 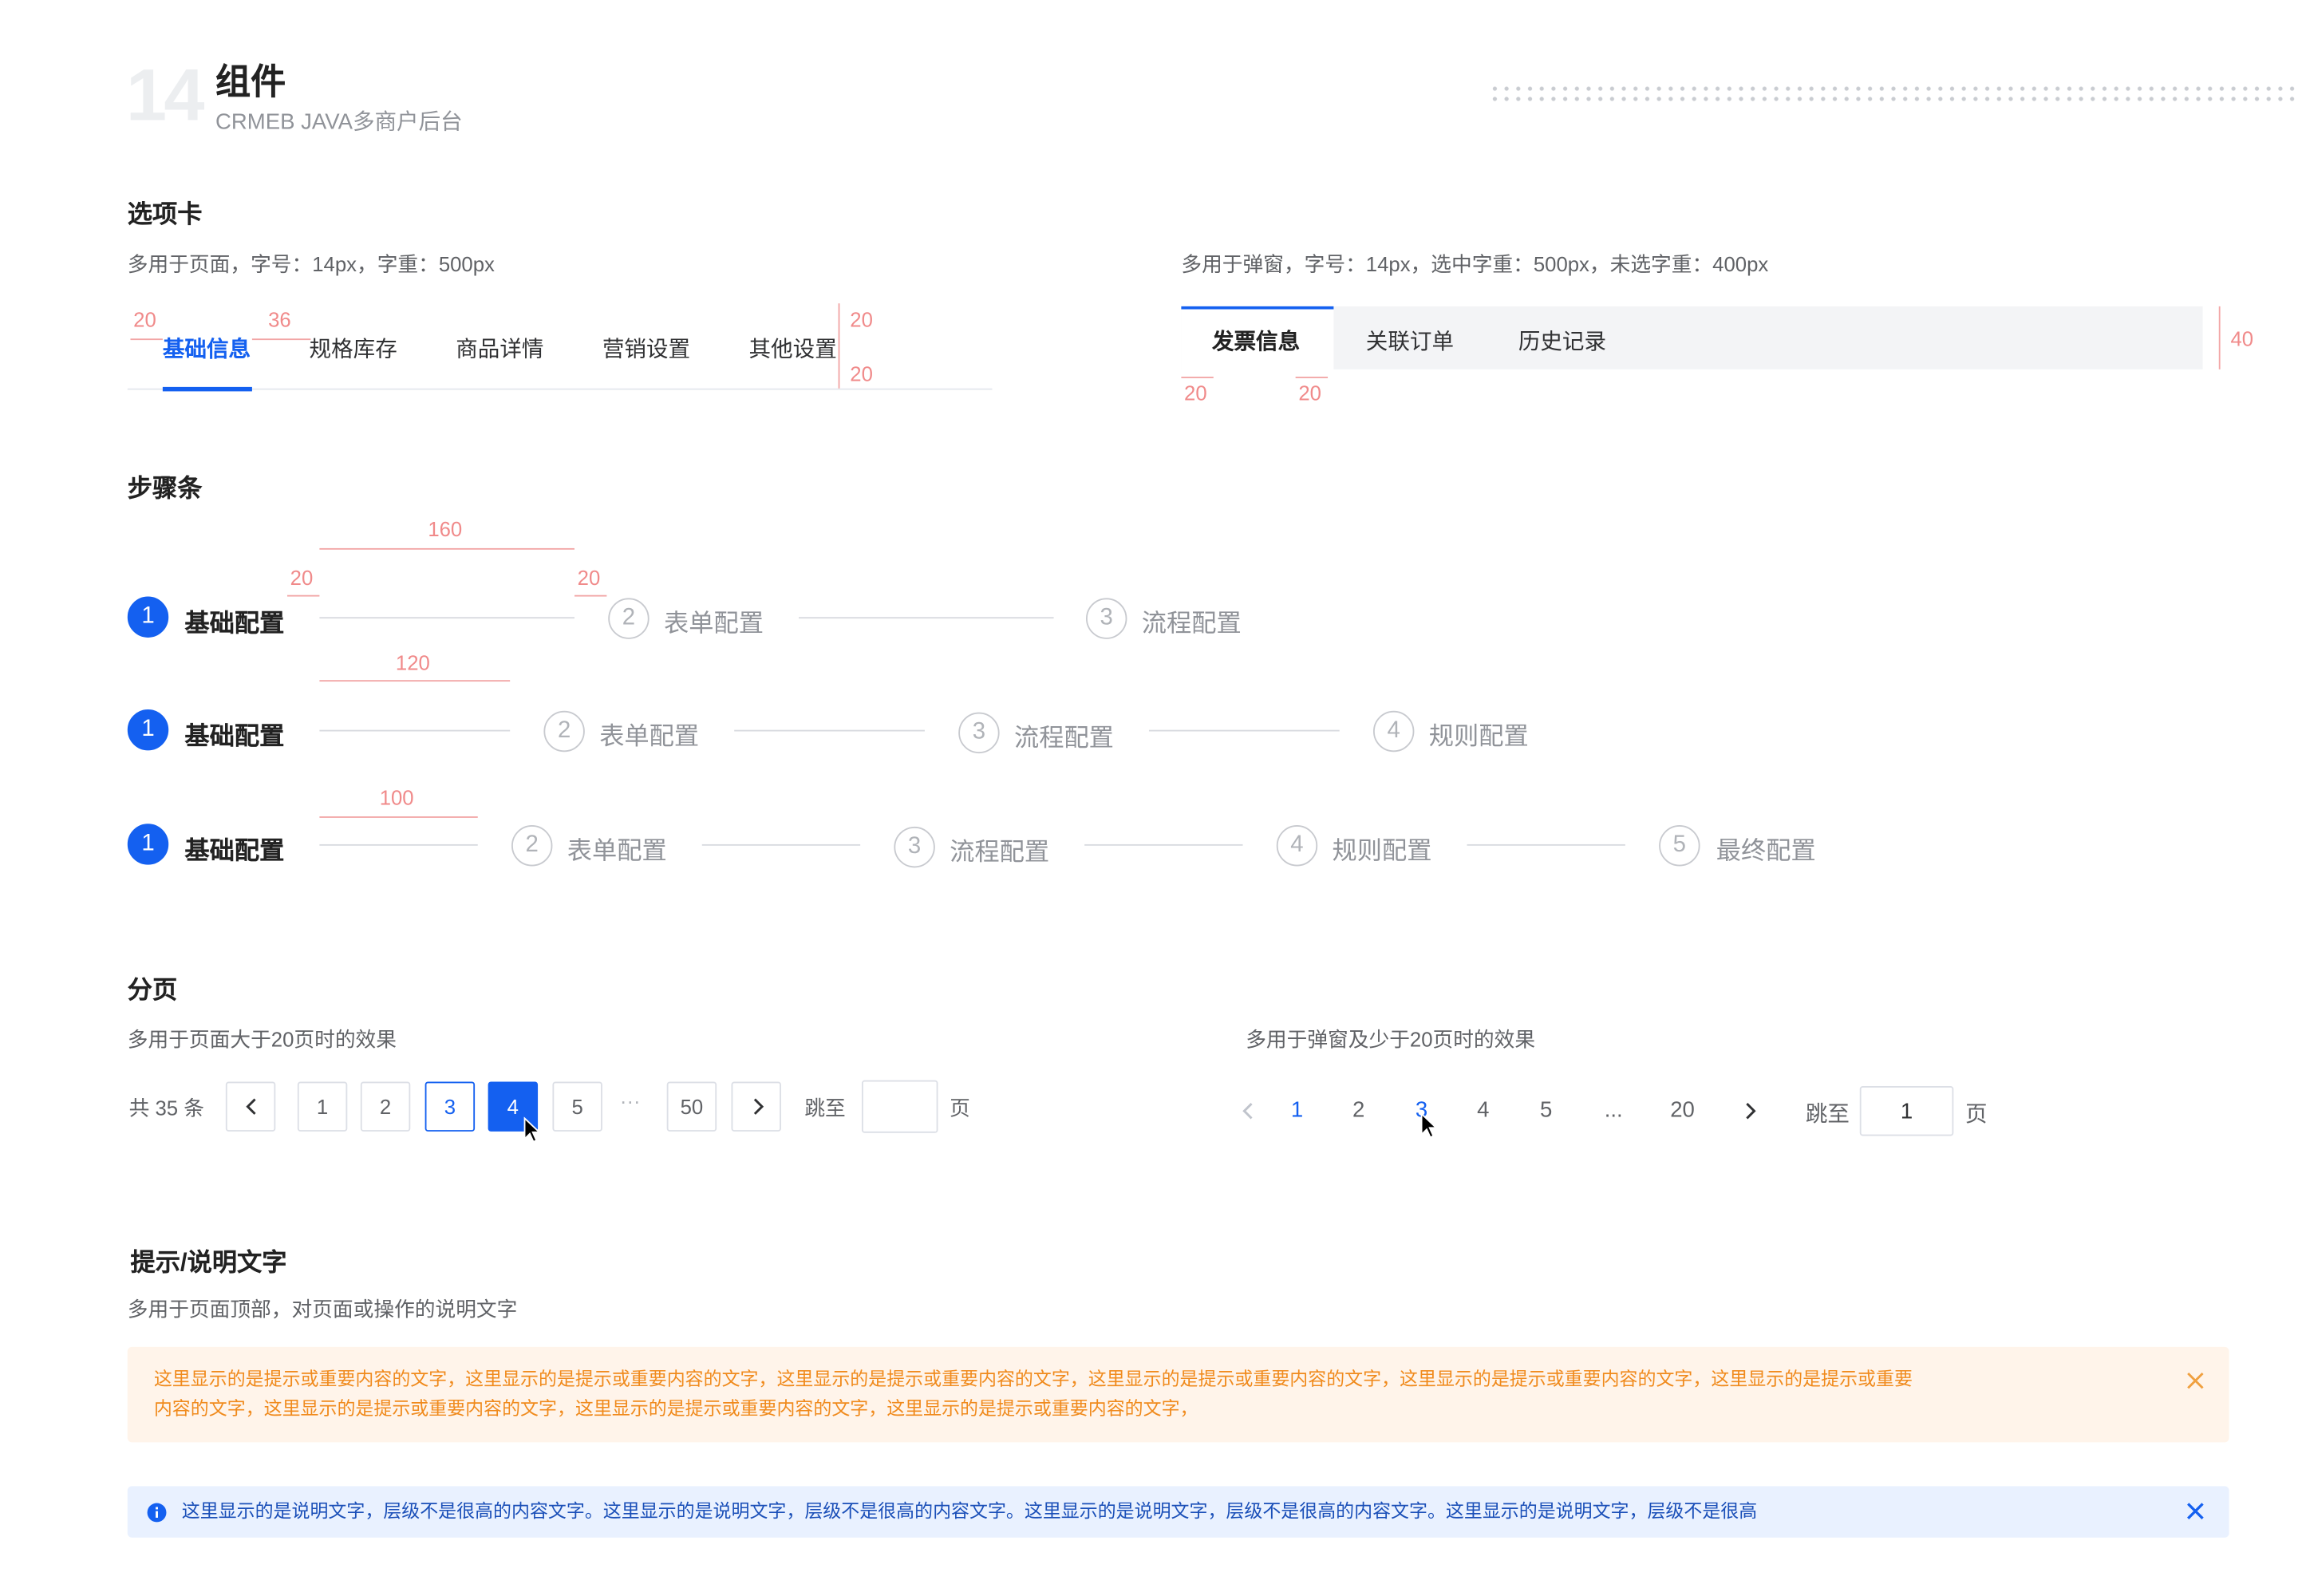 I want to click on dialog-jump-input, so click(x=1907, y=1111).